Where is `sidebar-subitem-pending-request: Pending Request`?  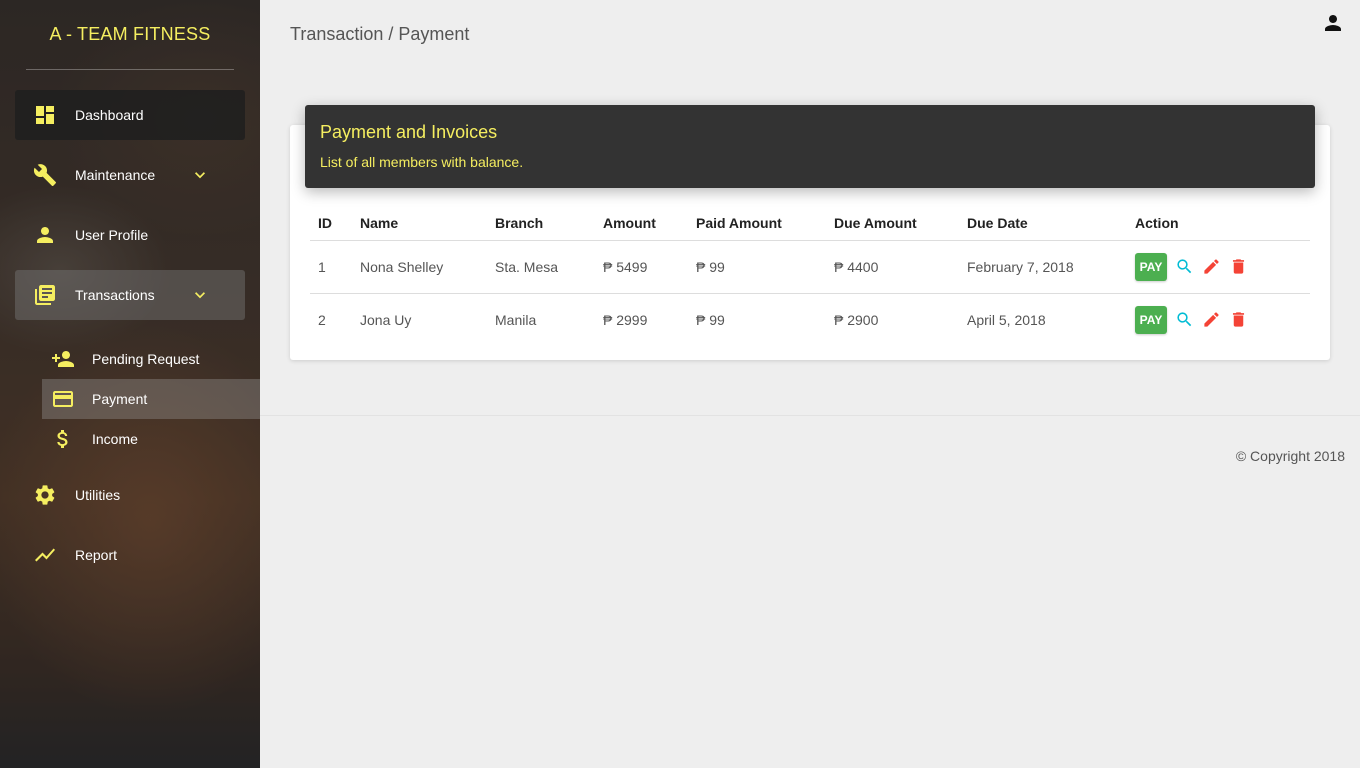 sidebar-subitem-pending-request: Pending Request is located at coordinates (151, 359).